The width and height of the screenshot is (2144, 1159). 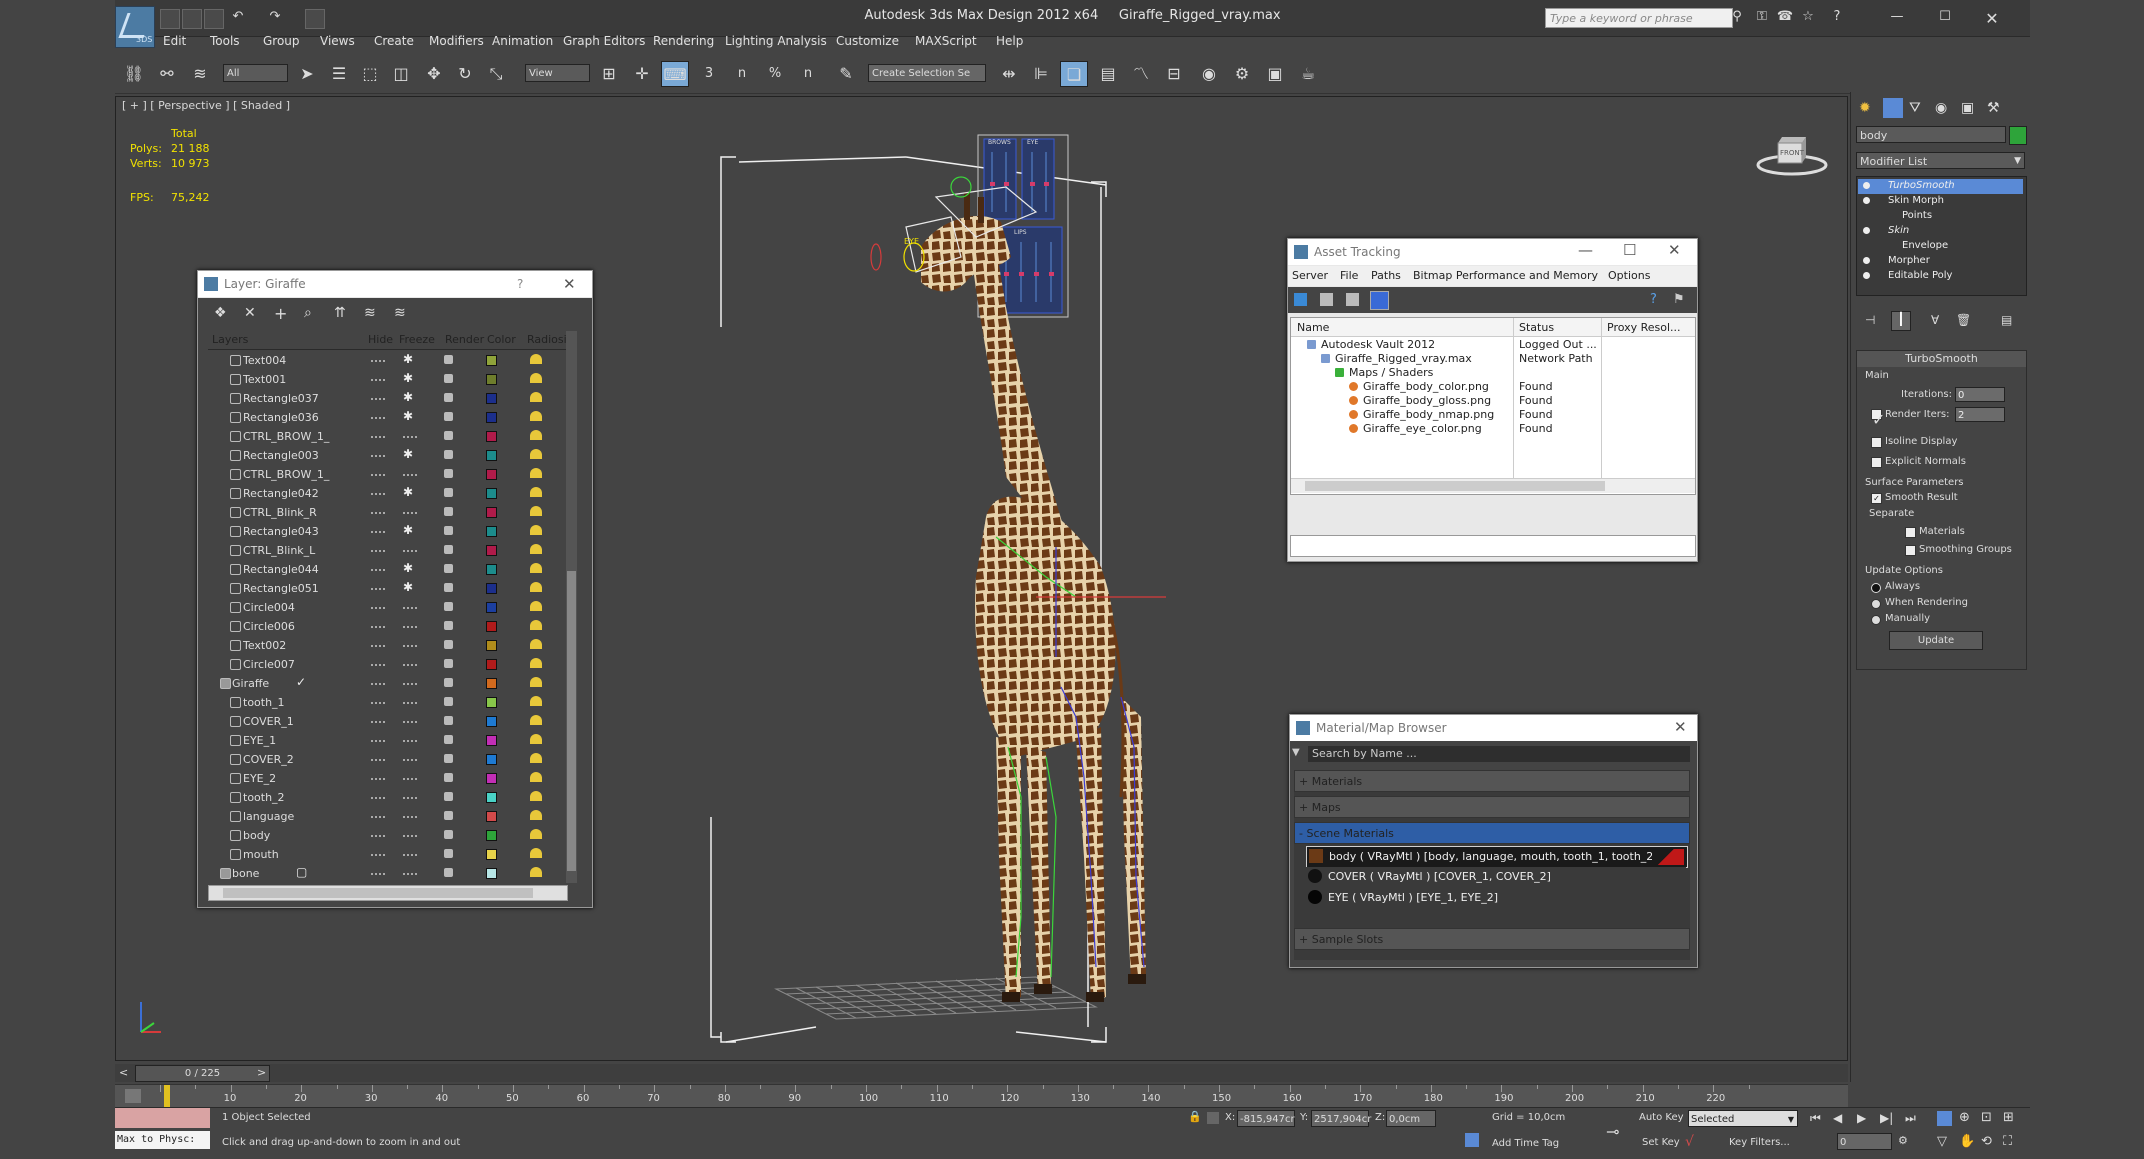 I want to click on when-rendering-radio, so click(x=1876, y=604).